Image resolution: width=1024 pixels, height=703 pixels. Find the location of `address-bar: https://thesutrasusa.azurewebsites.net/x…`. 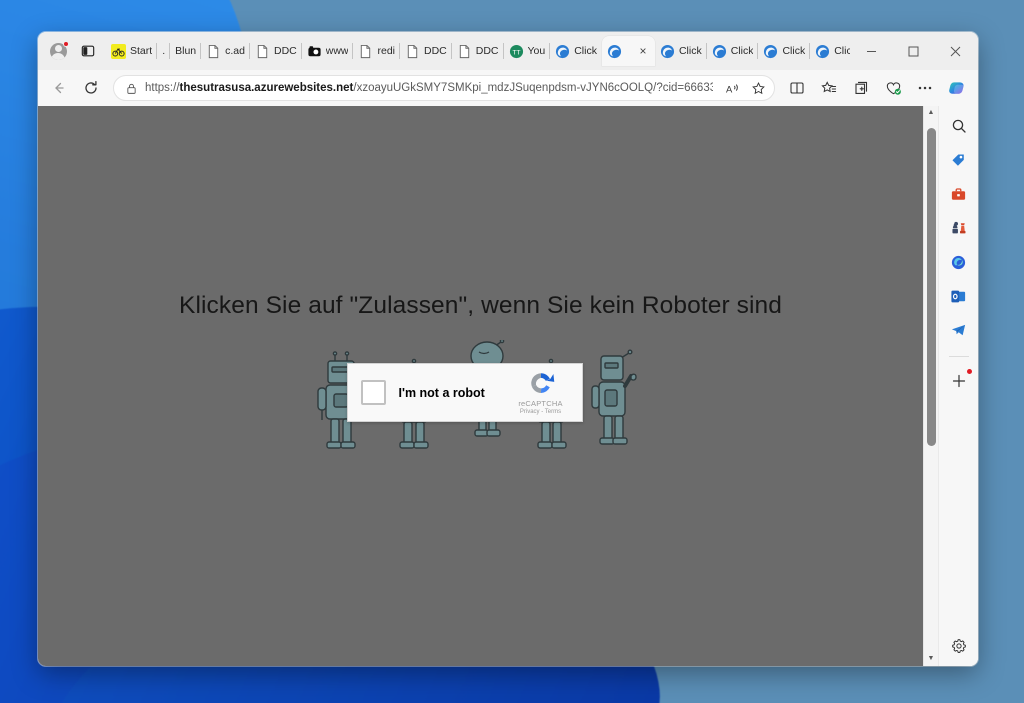

address-bar: https://thesutrasusa.azurewebsites.net/x… is located at coordinates (444, 88).